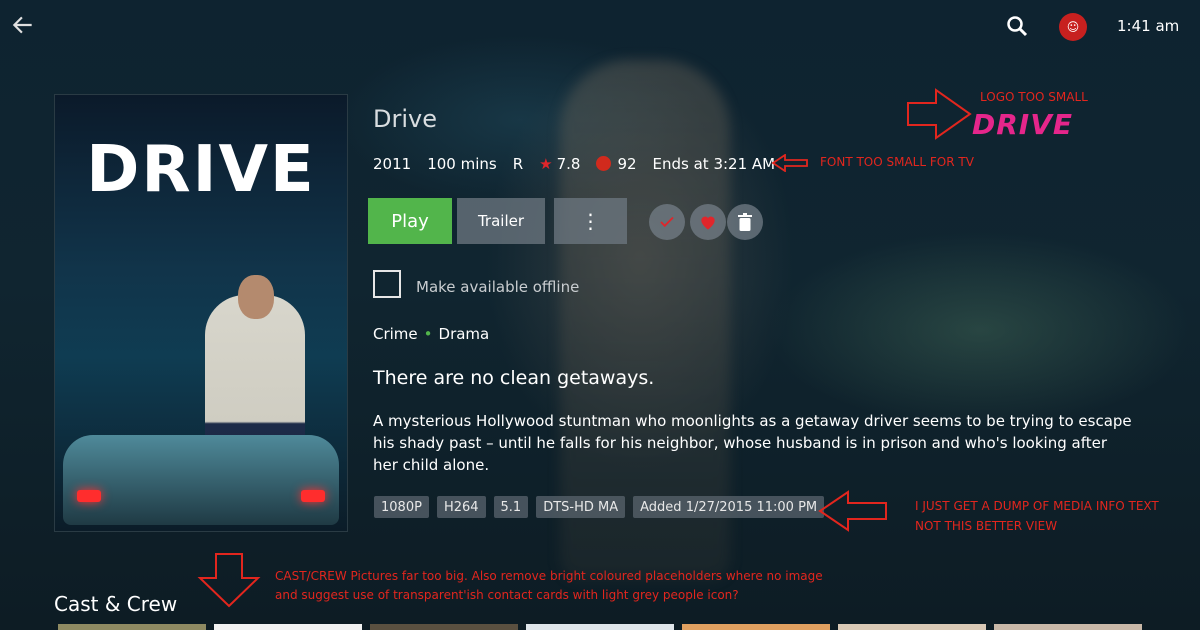  What do you see at coordinates (1073, 27) in the screenshot?
I see `user-avatar: ☺` at bounding box center [1073, 27].